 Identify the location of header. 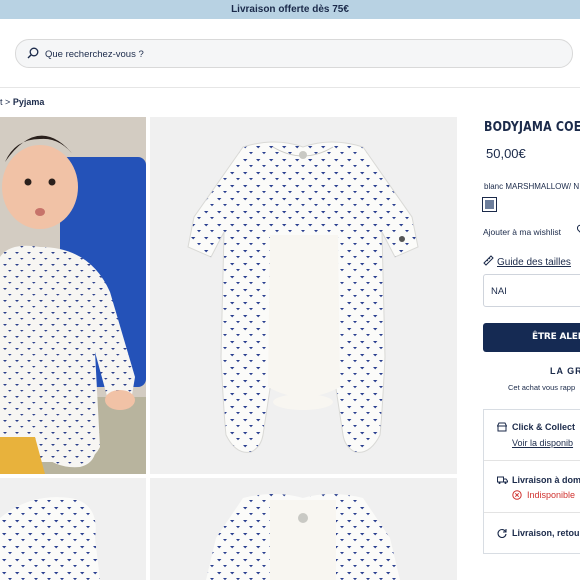
(290, 53).